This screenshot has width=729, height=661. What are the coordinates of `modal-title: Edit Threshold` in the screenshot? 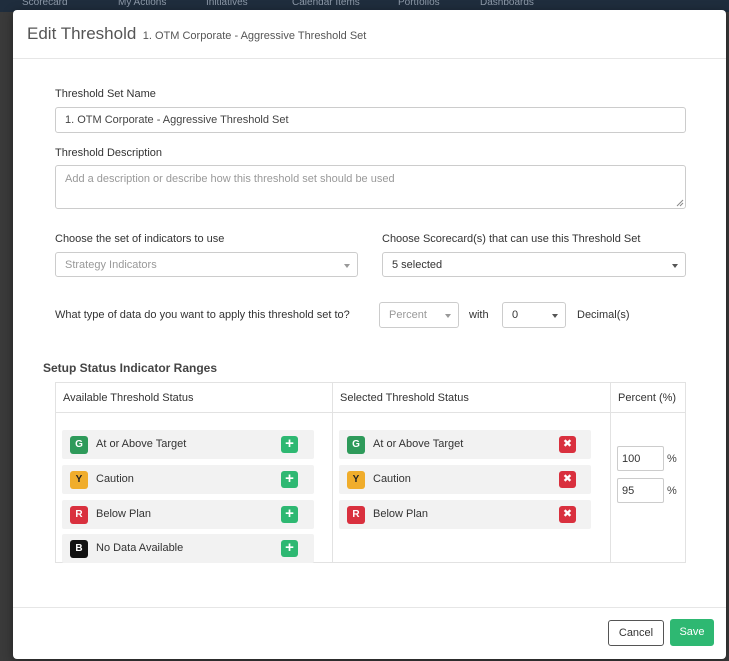 It's located at (82, 33).